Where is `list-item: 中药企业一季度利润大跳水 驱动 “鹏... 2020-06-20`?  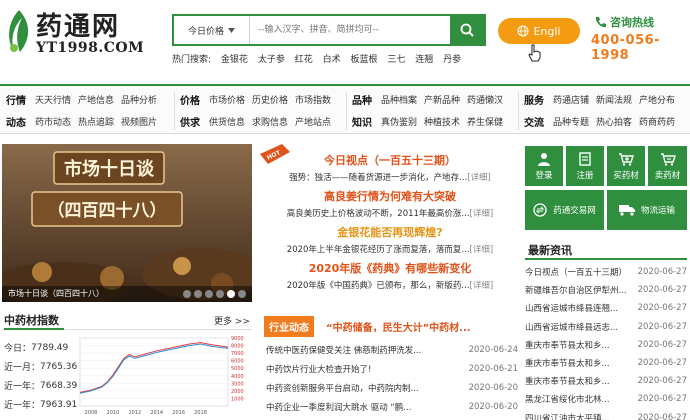
list-item: 中药企业一季度利润大跳水 驱动 “鹏... 2020-06-20 is located at coordinates (392, 406).